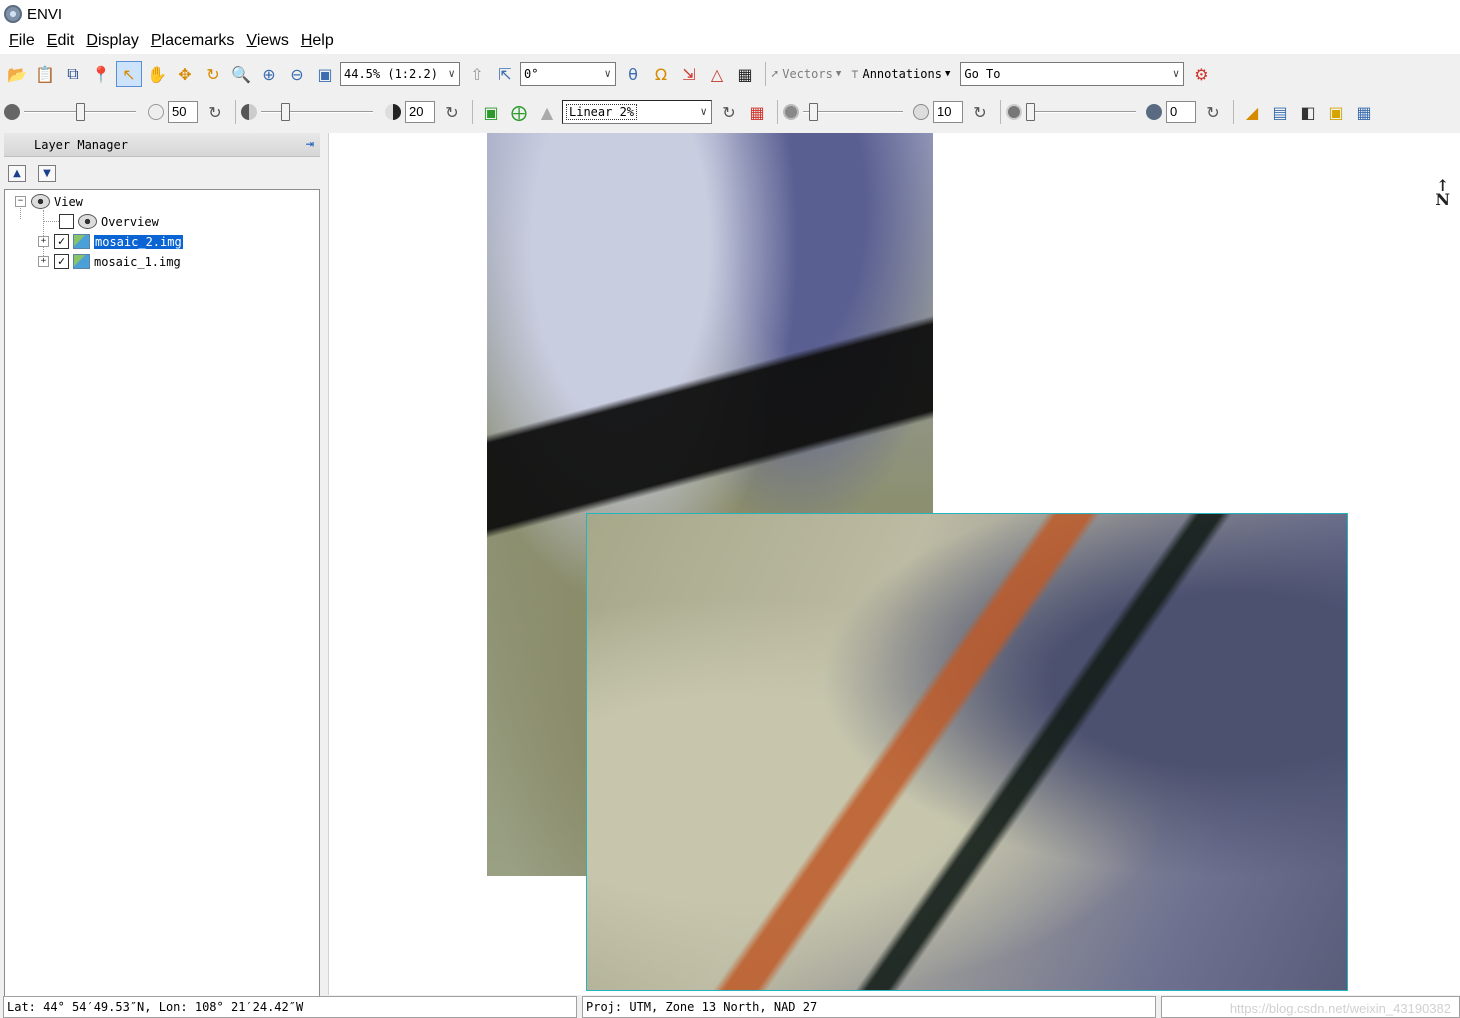  What do you see at coordinates (17, 173) in the screenshot?
I see `move-layer-up-icon: ▲` at bounding box center [17, 173].